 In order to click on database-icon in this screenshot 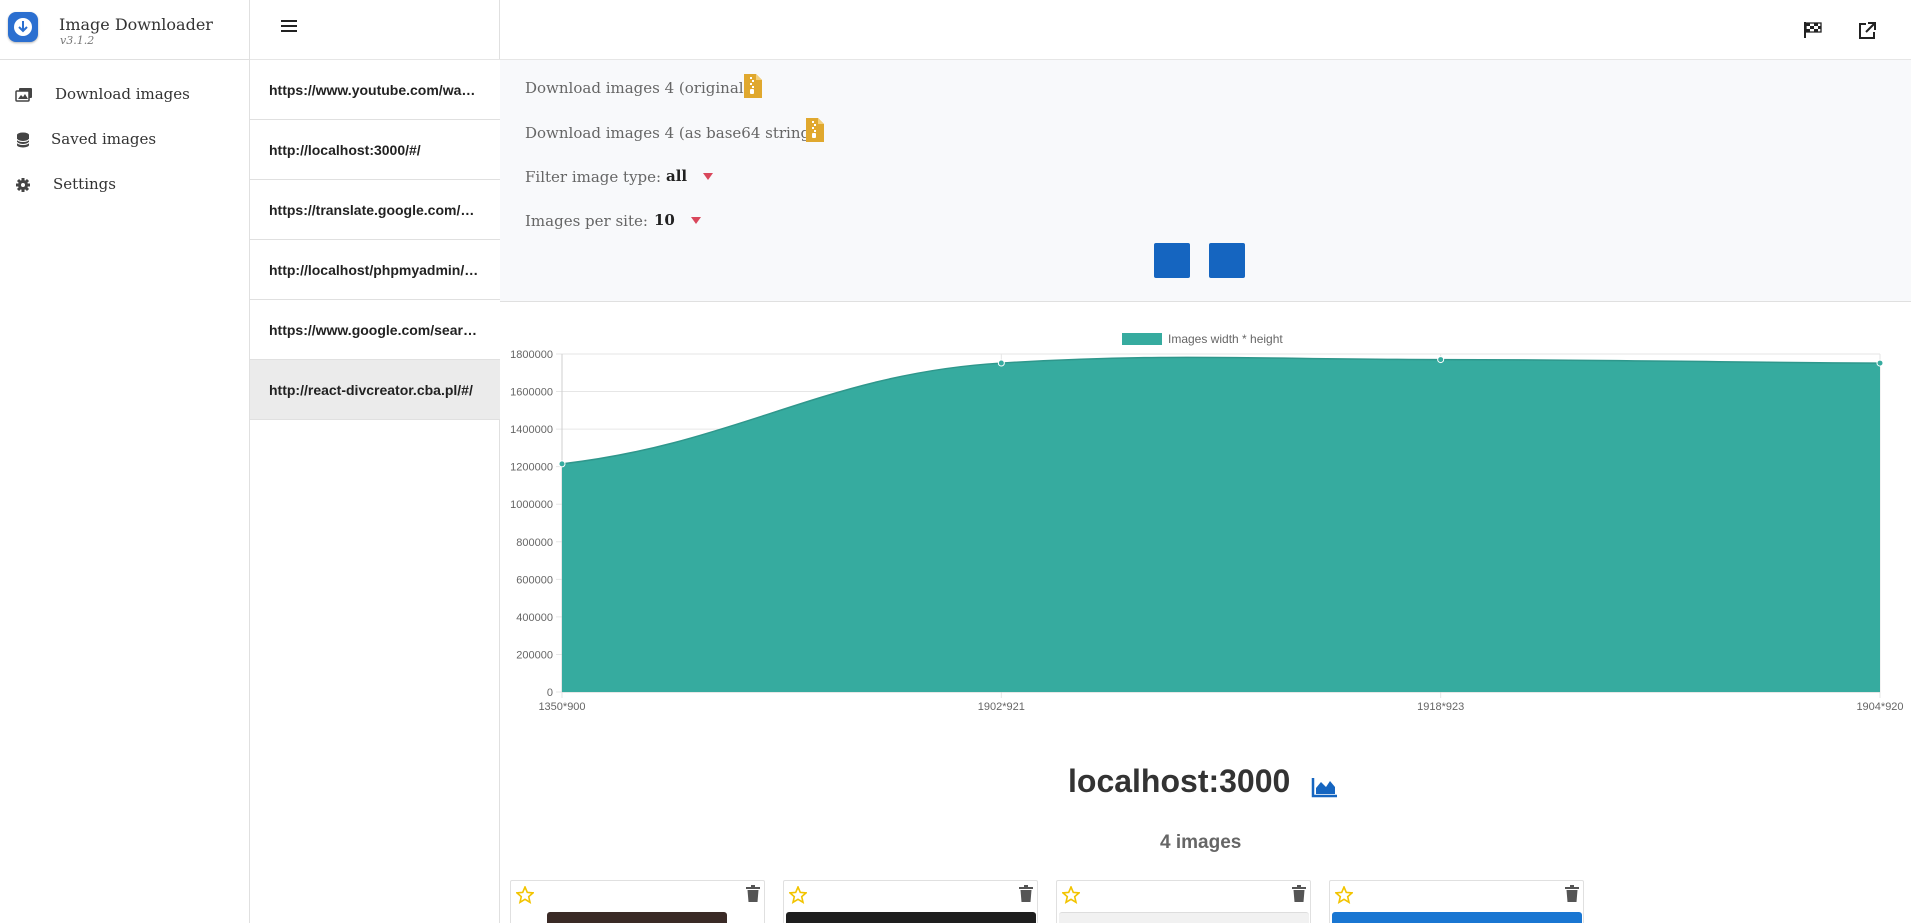, I will do `click(23, 140)`.